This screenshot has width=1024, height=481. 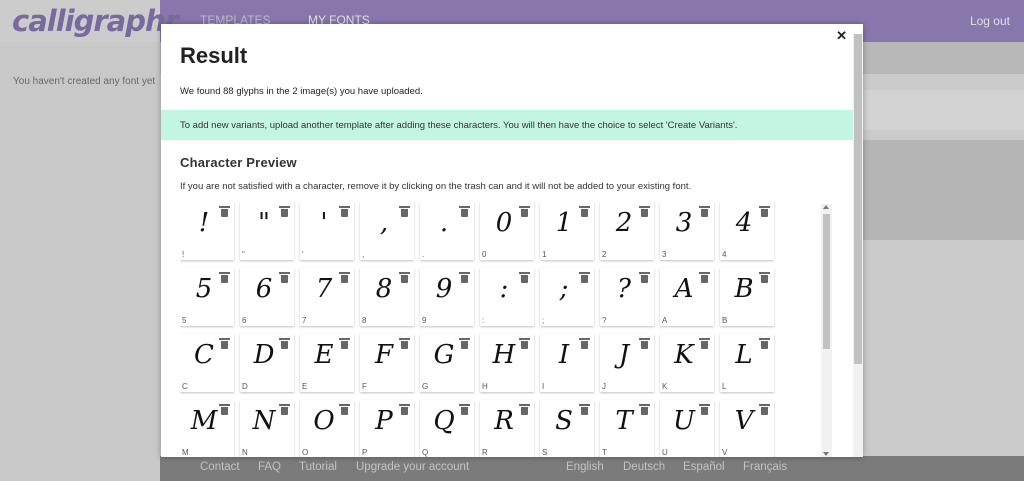 I want to click on glyph-label: ;, so click(x=543, y=320).